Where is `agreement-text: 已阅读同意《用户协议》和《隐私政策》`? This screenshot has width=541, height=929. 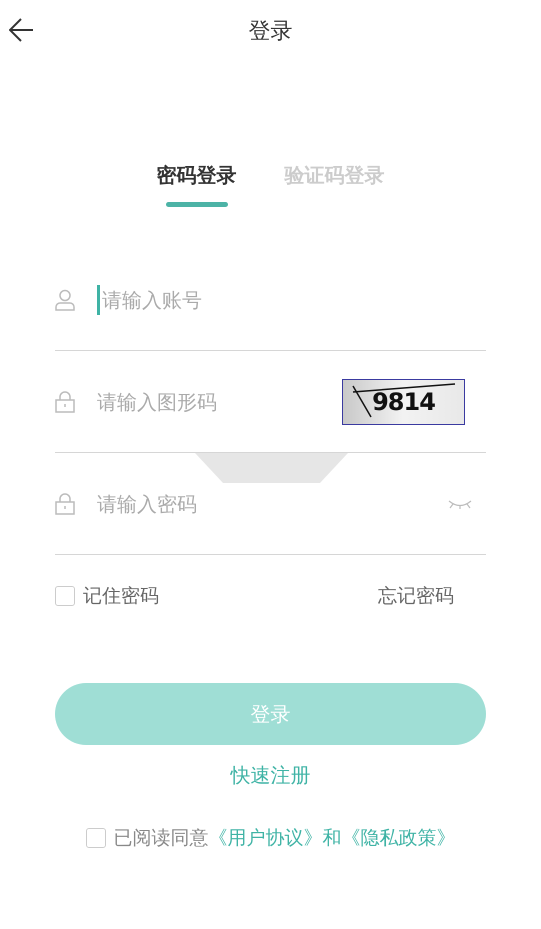
agreement-text: 已阅读同意《用户协议》和《隐私政策》 is located at coordinates (285, 838).